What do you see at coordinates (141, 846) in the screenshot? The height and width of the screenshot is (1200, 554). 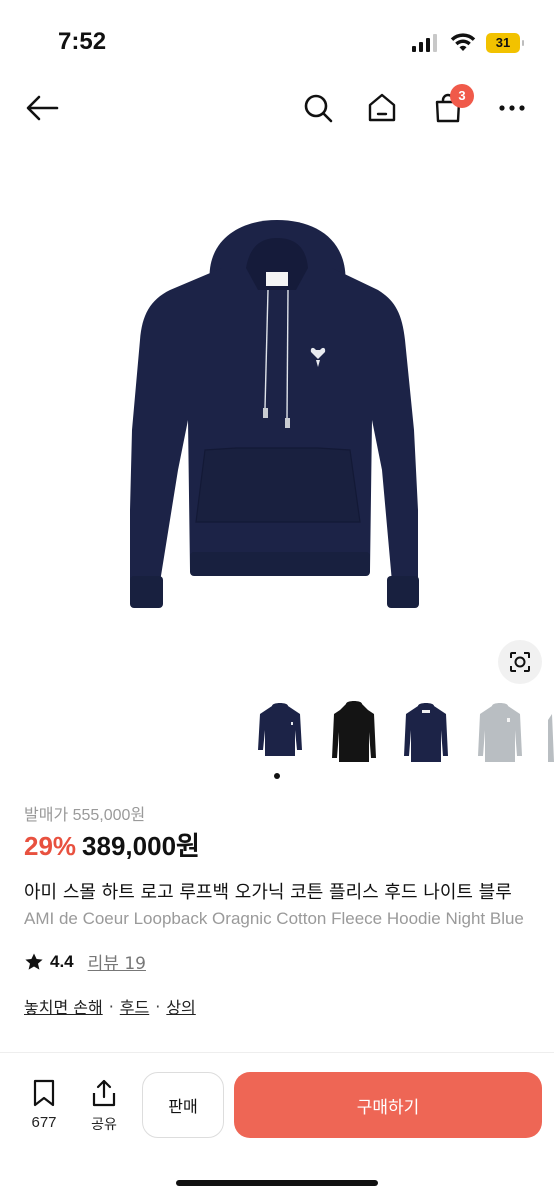 I see `sale-price: 389,000원` at bounding box center [141, 846].